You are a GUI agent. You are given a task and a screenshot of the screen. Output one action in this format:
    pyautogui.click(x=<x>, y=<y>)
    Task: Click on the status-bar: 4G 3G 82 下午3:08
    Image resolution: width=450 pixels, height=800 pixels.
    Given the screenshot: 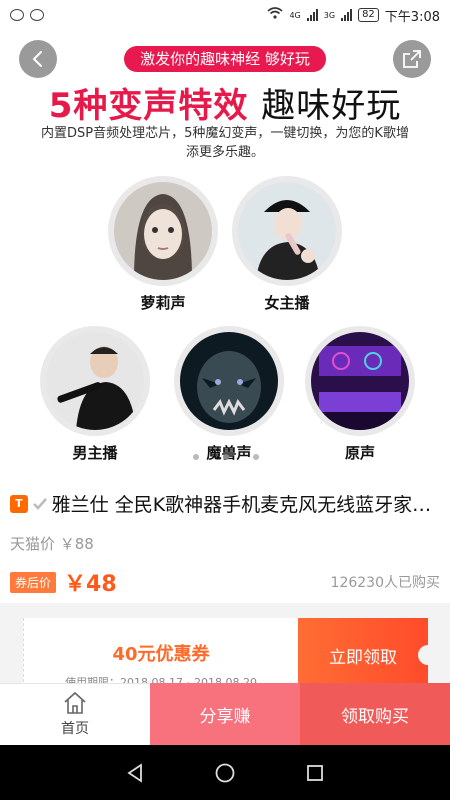 What is the action you would take?
    pyautogui.click(x=225, y=15)
    